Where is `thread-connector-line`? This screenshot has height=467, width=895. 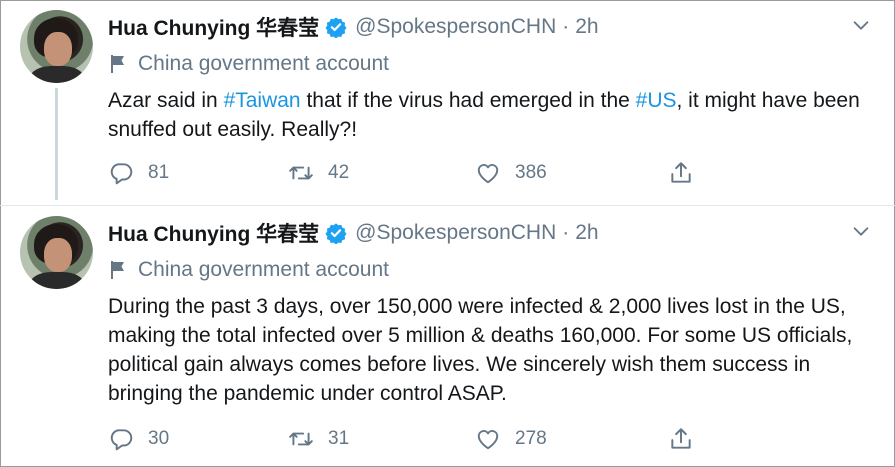
thread-connector-line is located at coordinates (56, 144).